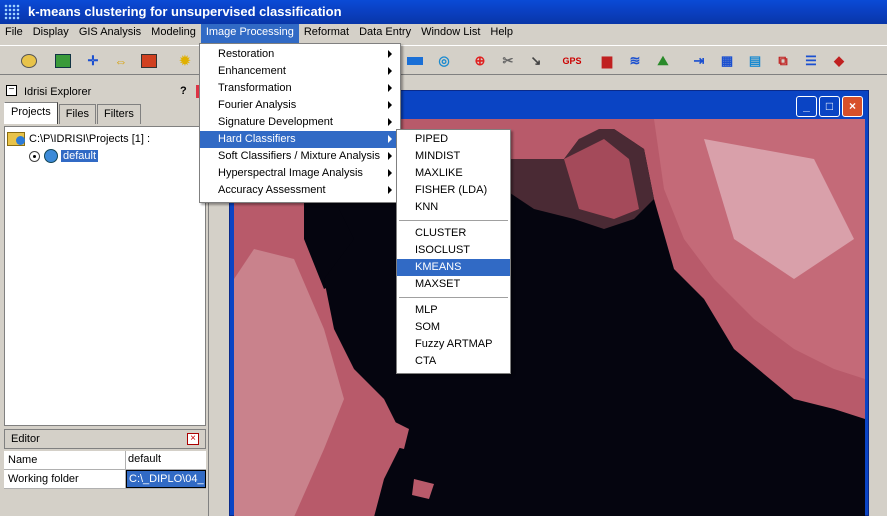 The width and height of the screenshot is (887, 516). What do you see at coordinates (257, 105) in the screenshot?
I see `menu-item-label: Fourier Analysis` at bounding box center [257, 105].